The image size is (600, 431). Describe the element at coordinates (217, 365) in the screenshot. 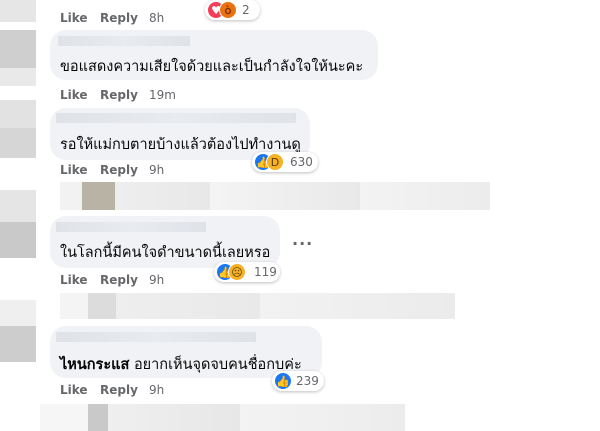

I see `comment-body: อยากเห็นจุดจบคนชื่อกบค่ะ` at that location.